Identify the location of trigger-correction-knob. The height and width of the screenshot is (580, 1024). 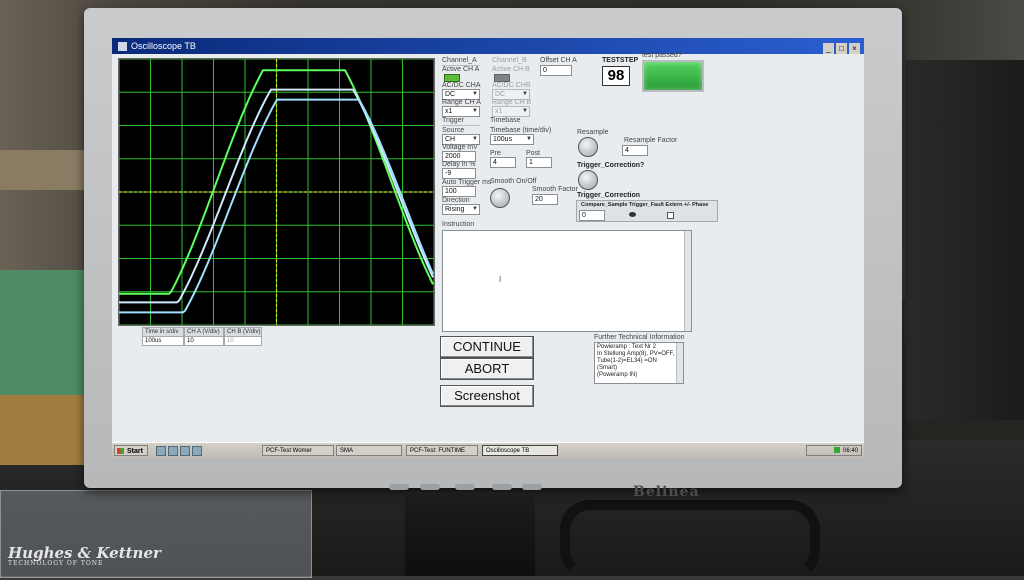
(588, 180).